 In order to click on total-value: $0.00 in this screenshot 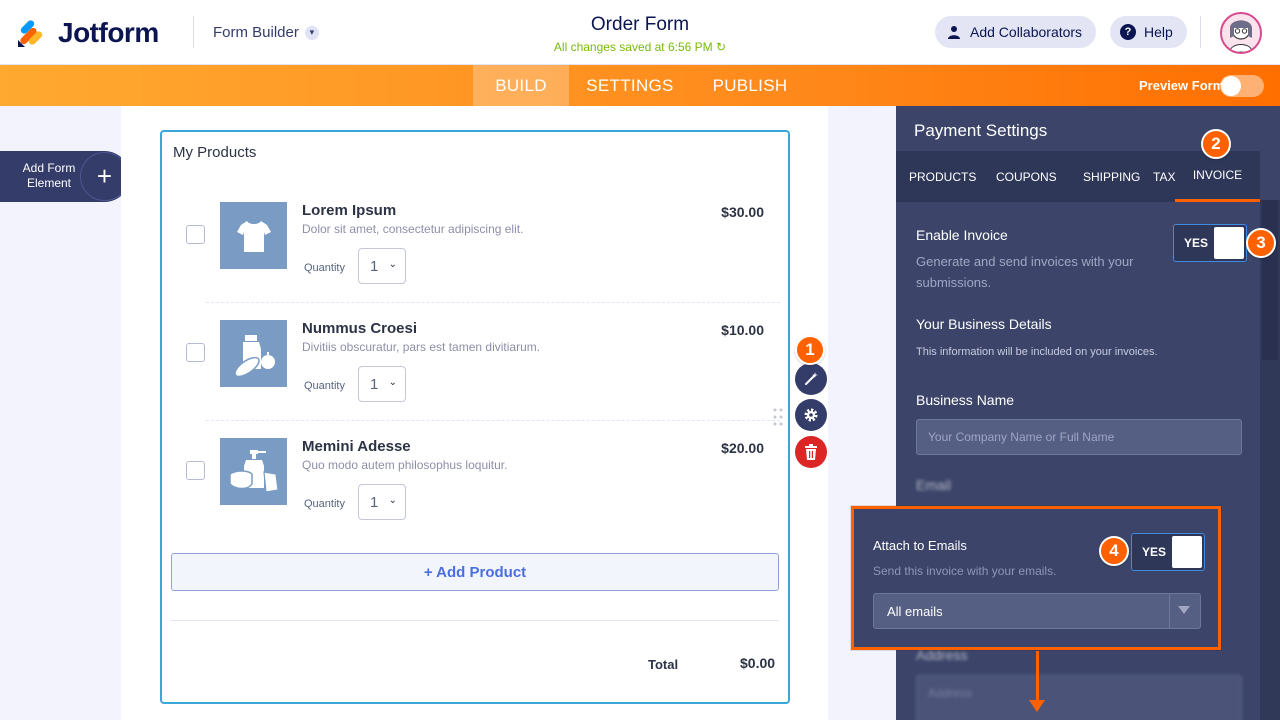, I will do `click(758, 663)`.